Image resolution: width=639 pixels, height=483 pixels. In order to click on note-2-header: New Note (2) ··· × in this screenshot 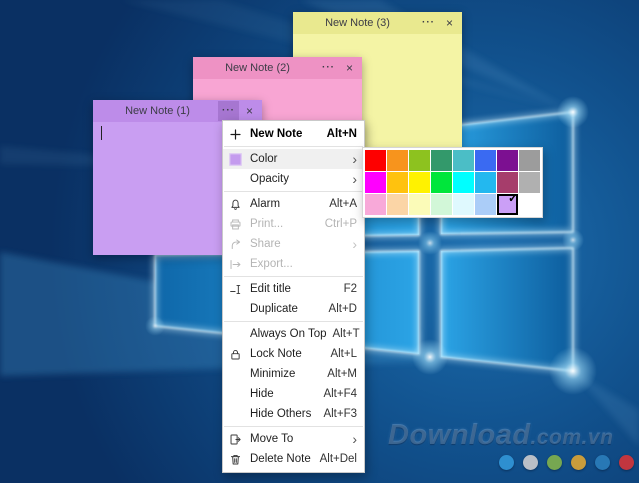, I will do `click(277, 68)`.